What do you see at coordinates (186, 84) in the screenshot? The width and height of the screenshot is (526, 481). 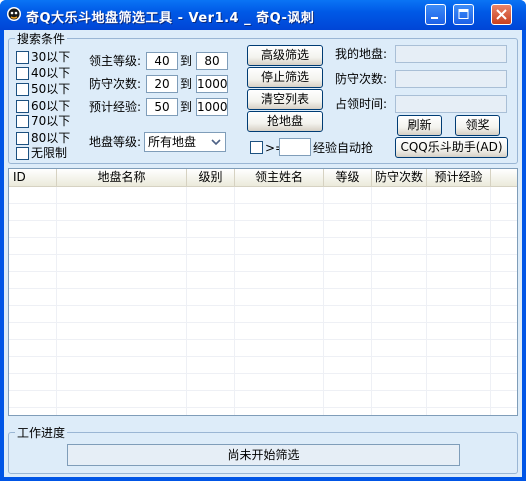 I see `defense-count-to-label: 到` at bounding box center [186, 84].